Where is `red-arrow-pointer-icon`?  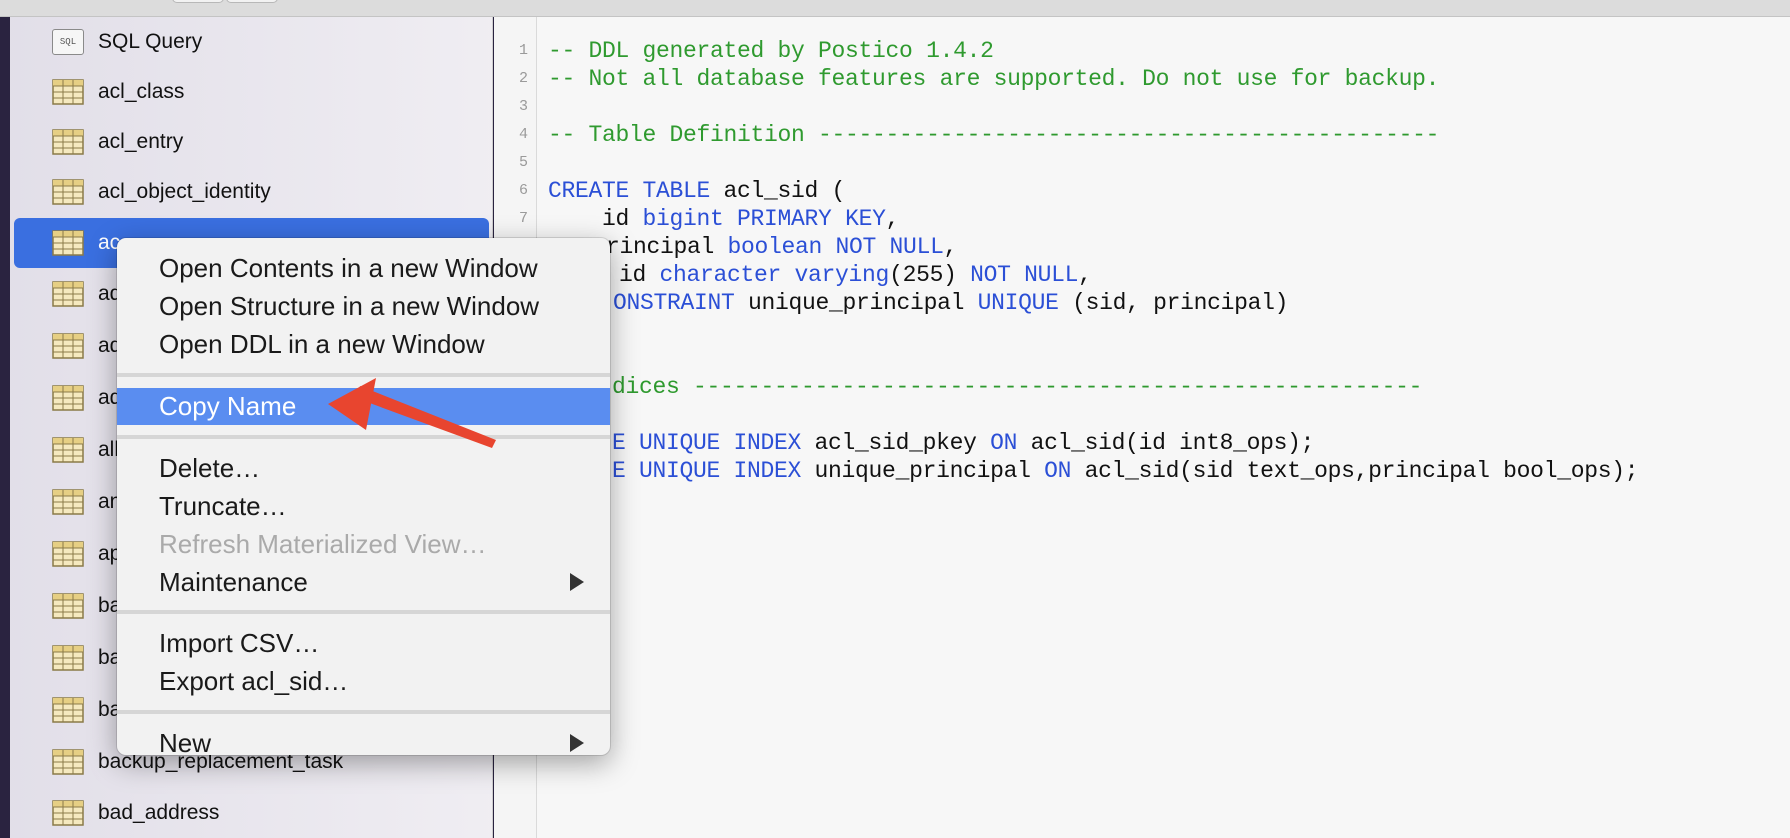
red-arrow-pointer-icon is located at coordinates (412, 413).